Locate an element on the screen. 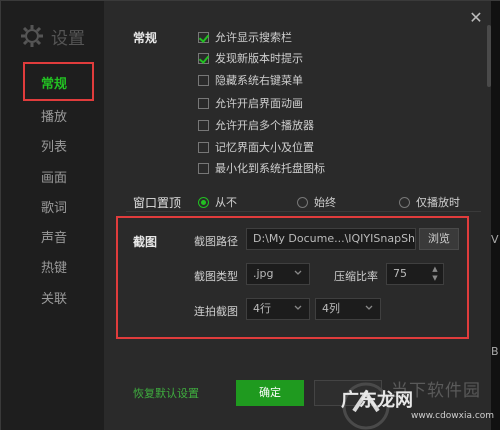 This screenshot has height=430, width=500. cols-value: 4列 is located at coordinates (331, 308).